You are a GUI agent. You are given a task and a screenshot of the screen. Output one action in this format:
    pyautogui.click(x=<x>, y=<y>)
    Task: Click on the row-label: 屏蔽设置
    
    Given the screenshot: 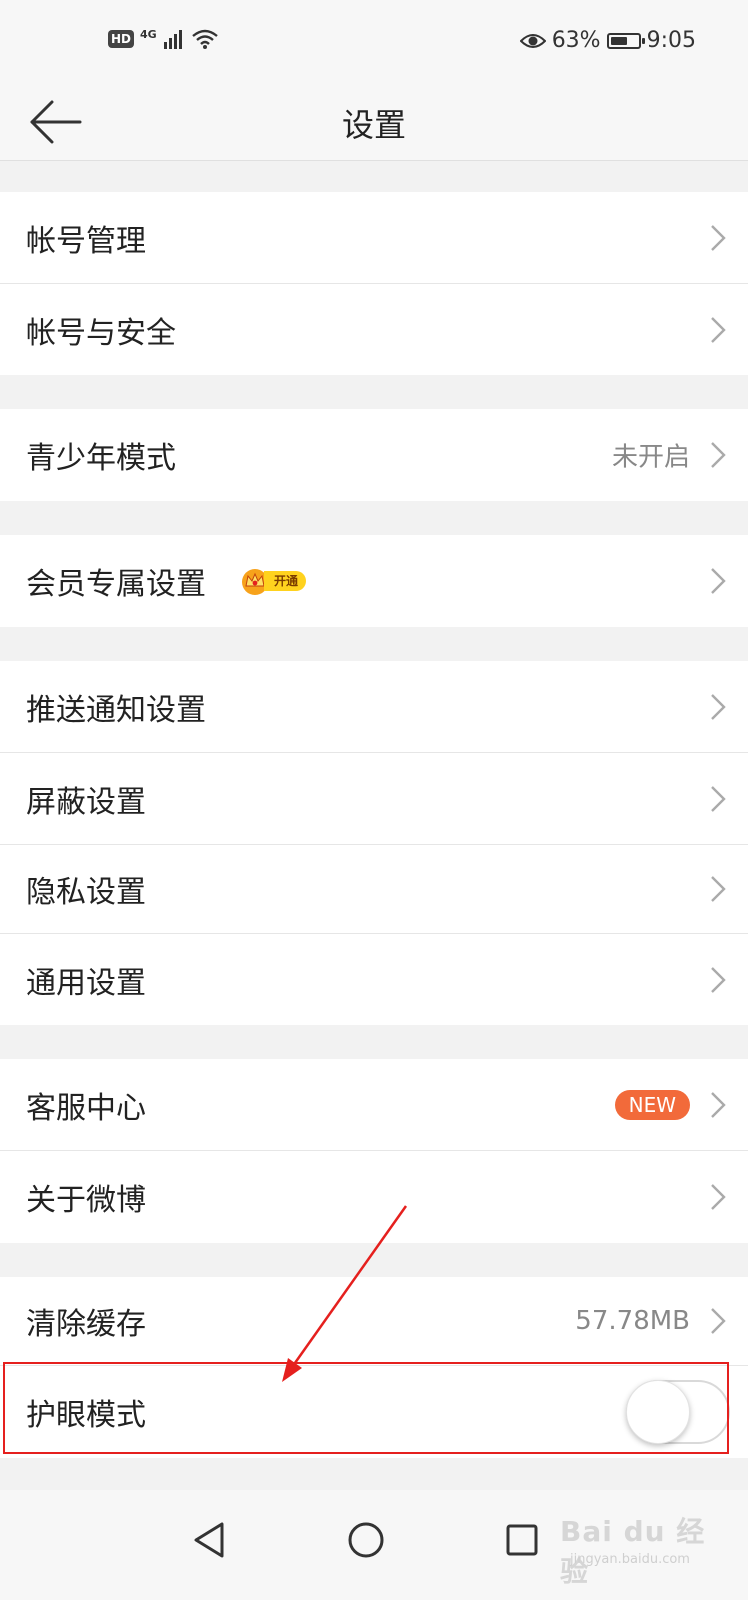 What is the action you would take?
    pyautogui.click(x=86, y=802)
    